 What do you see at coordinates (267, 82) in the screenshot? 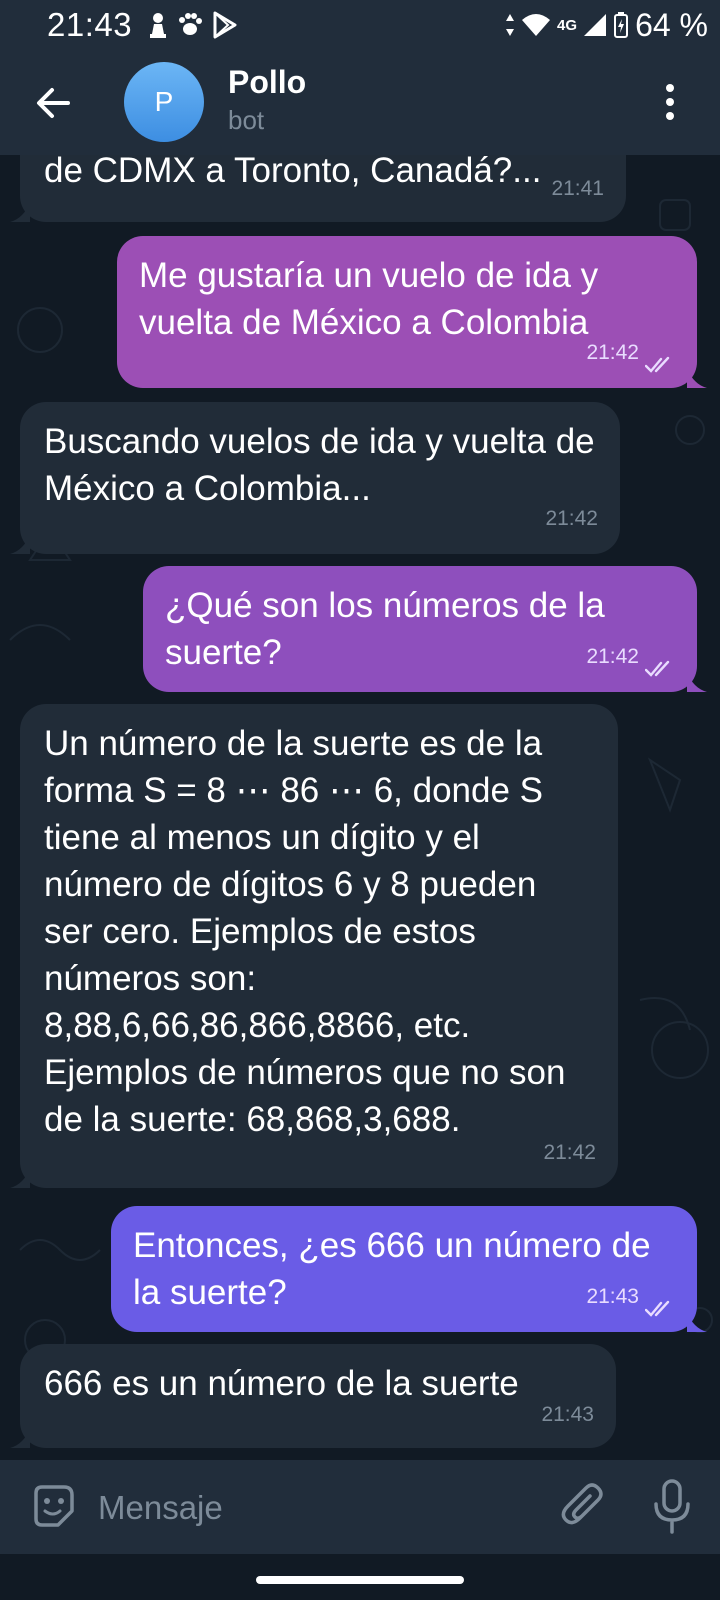
I see `chat-title: Pollo` at bounding box center [267, 82].